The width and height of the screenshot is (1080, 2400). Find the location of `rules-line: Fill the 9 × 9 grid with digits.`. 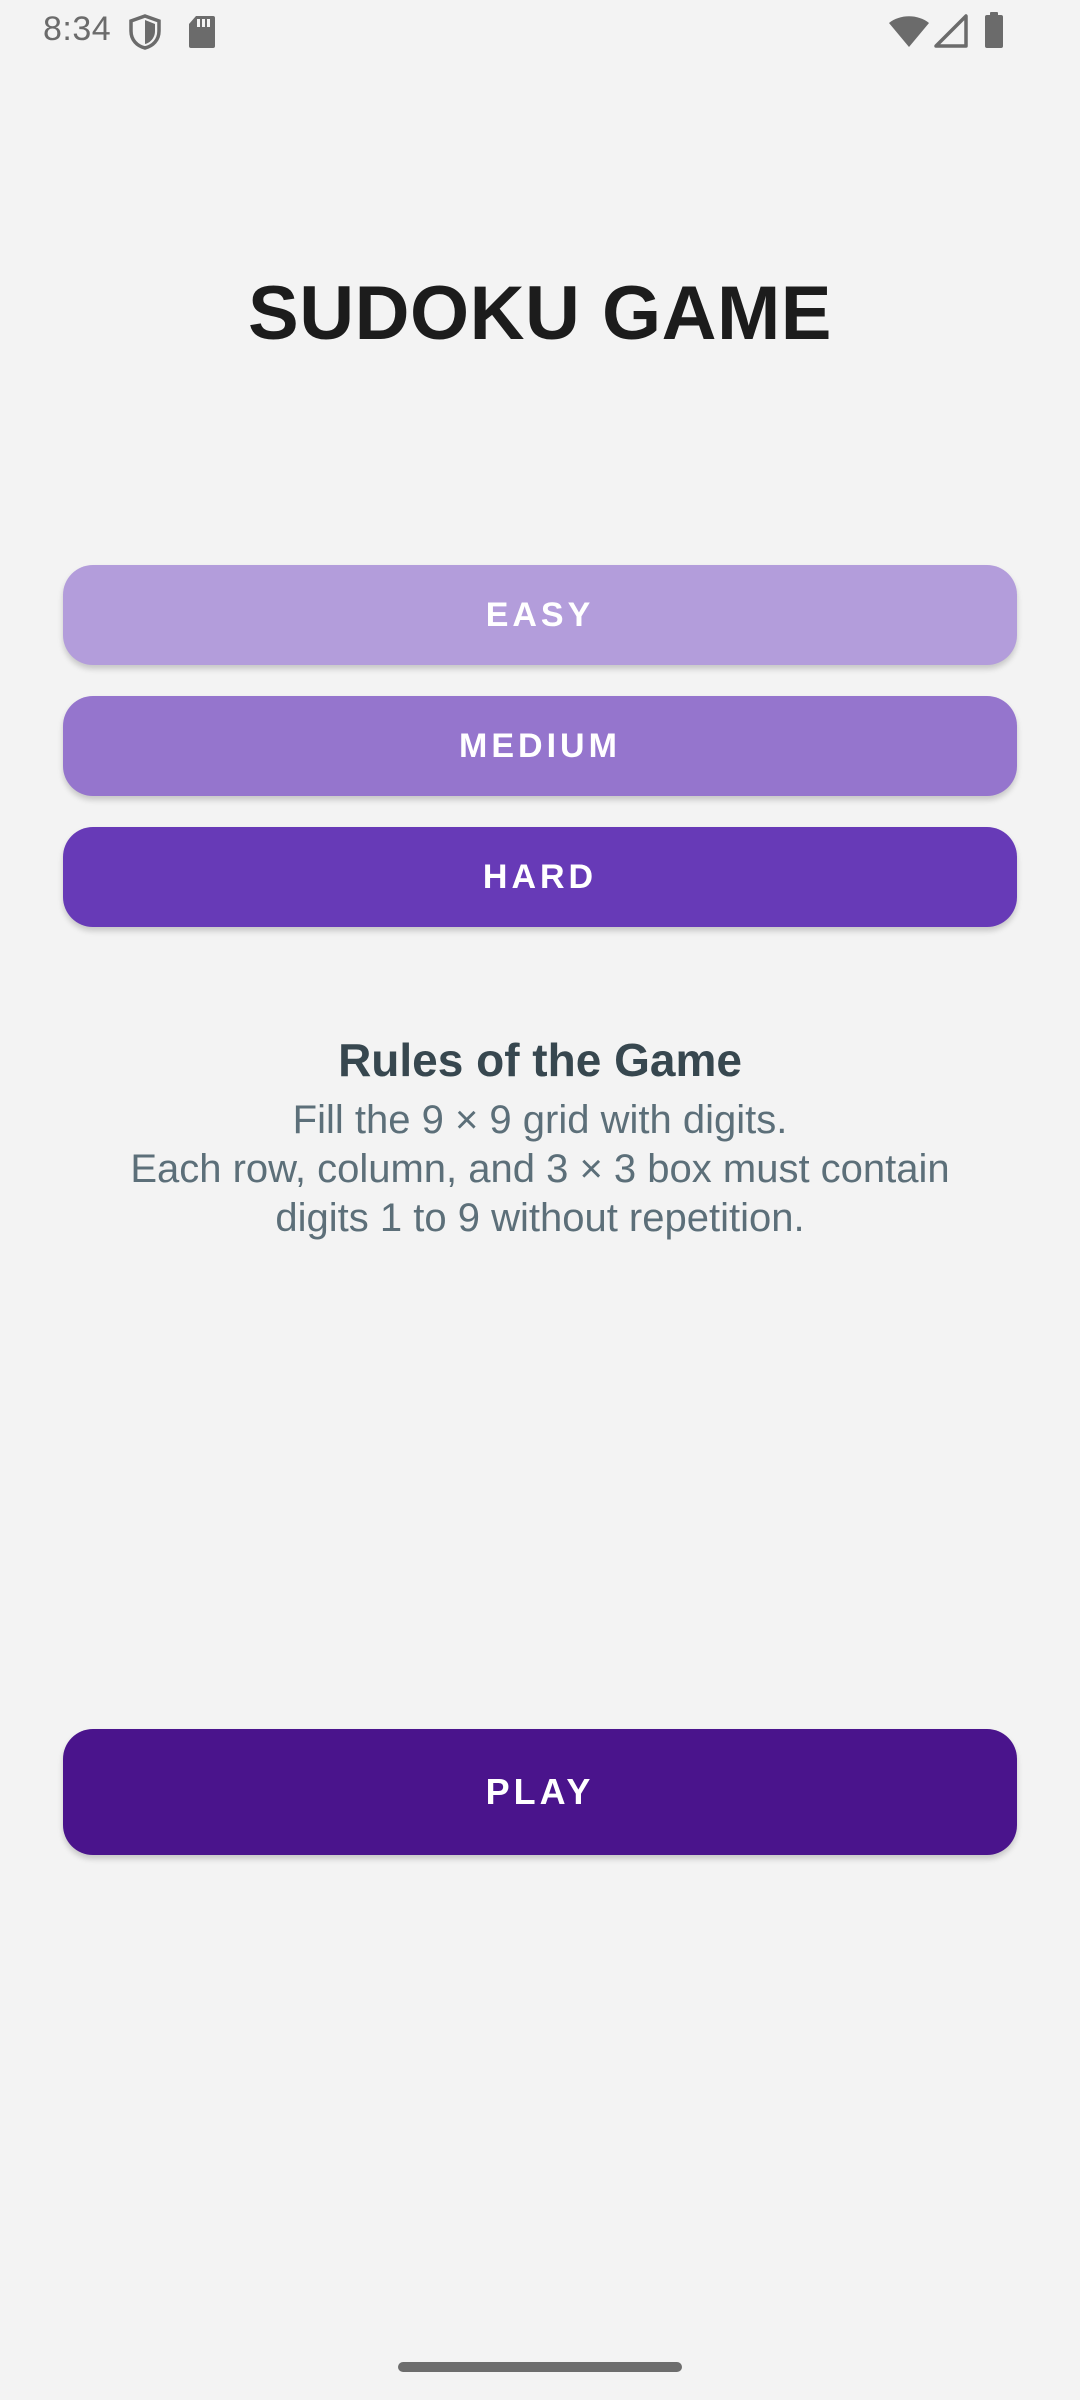

rules-line: Fill the 9 × 9 grid with digits. is located at coordinates (540, 1120).